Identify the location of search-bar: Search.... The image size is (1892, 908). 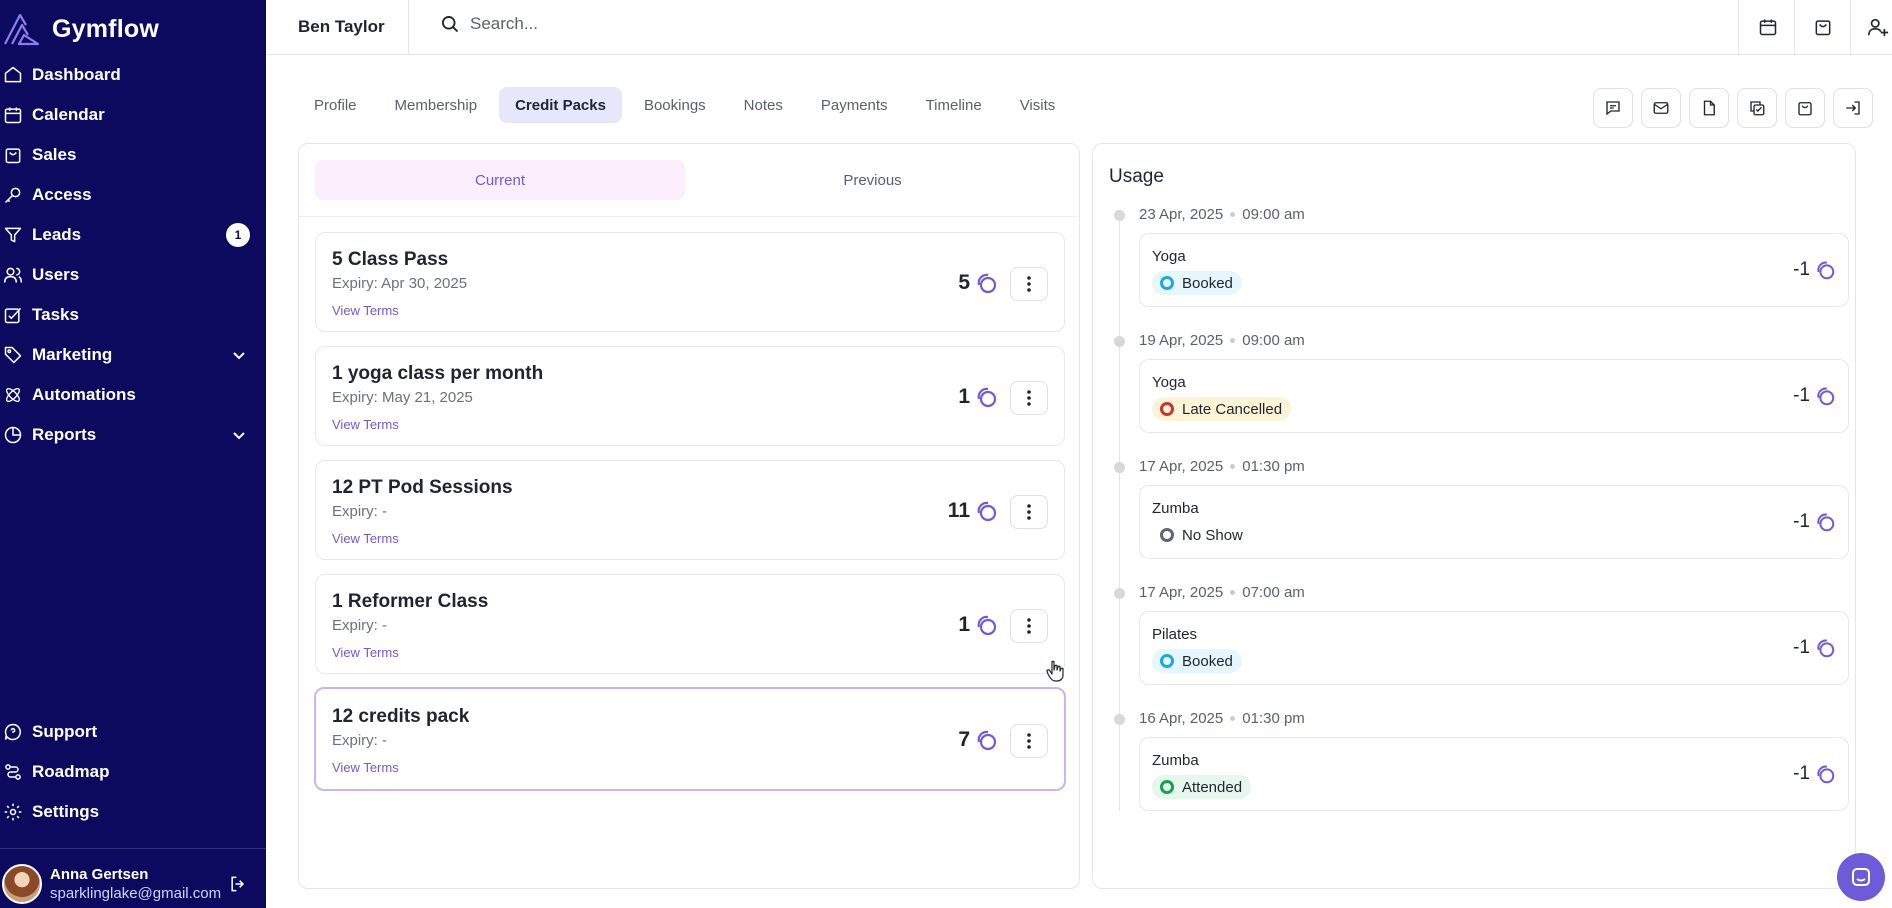
(489, 24).